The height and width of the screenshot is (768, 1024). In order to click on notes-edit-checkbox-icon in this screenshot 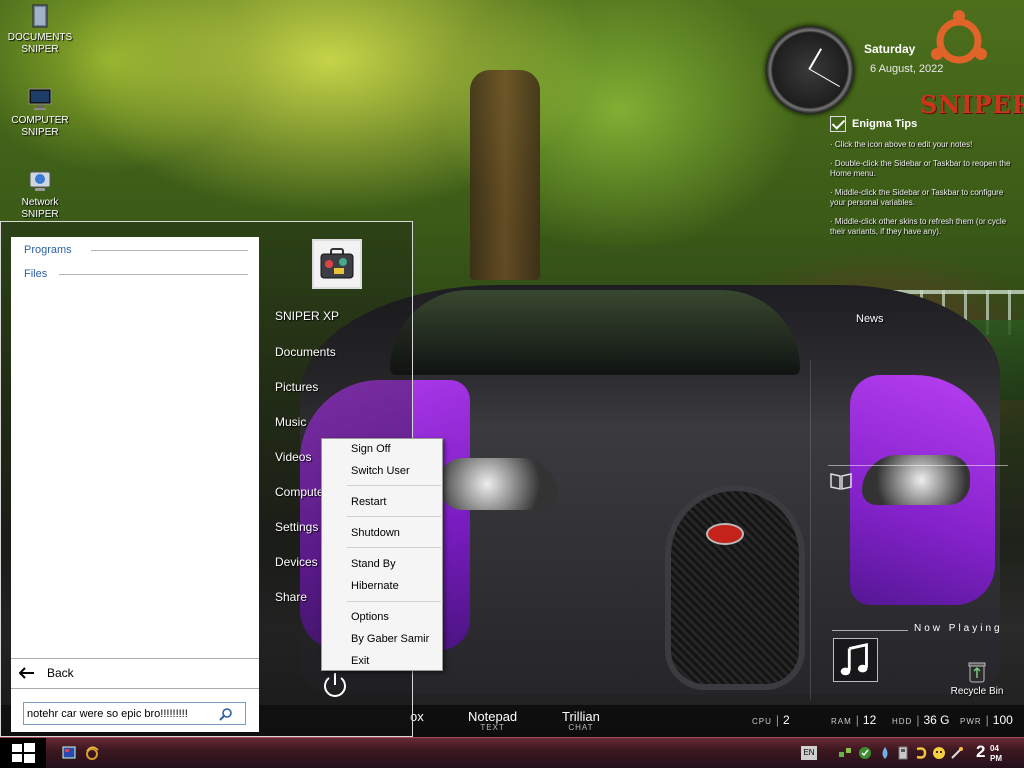, I will do `click(838, 124)`.